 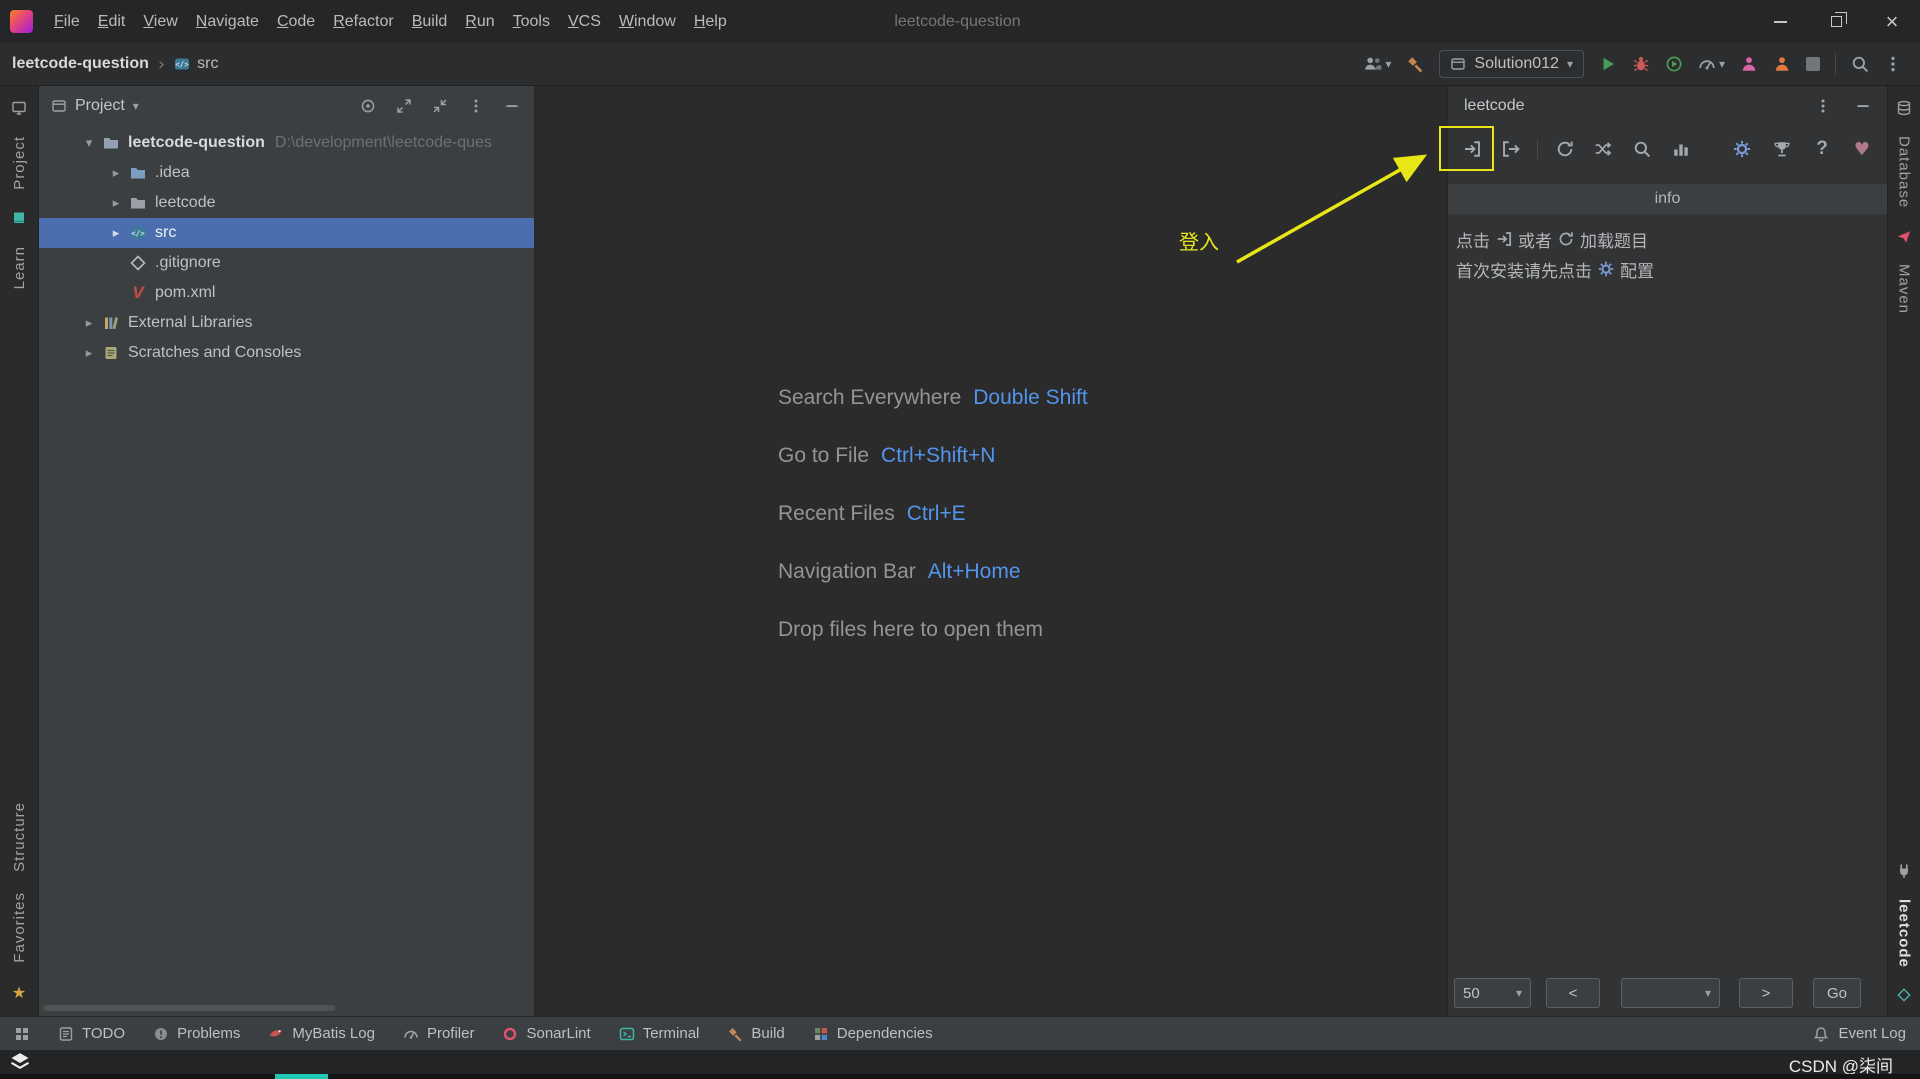 I want to click on search-question-button, so click(x=1642, y=149).